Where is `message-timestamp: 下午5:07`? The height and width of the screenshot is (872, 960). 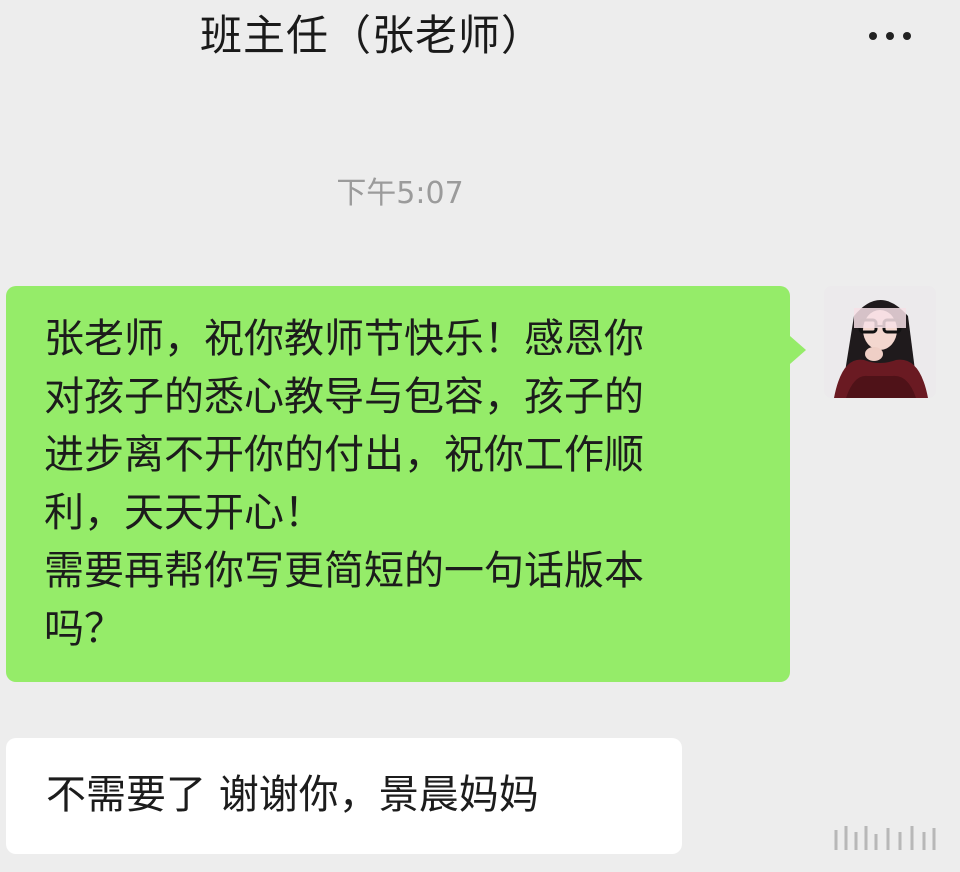
message-timestamp: 下午5:07 is located at coordinates (400, 193).